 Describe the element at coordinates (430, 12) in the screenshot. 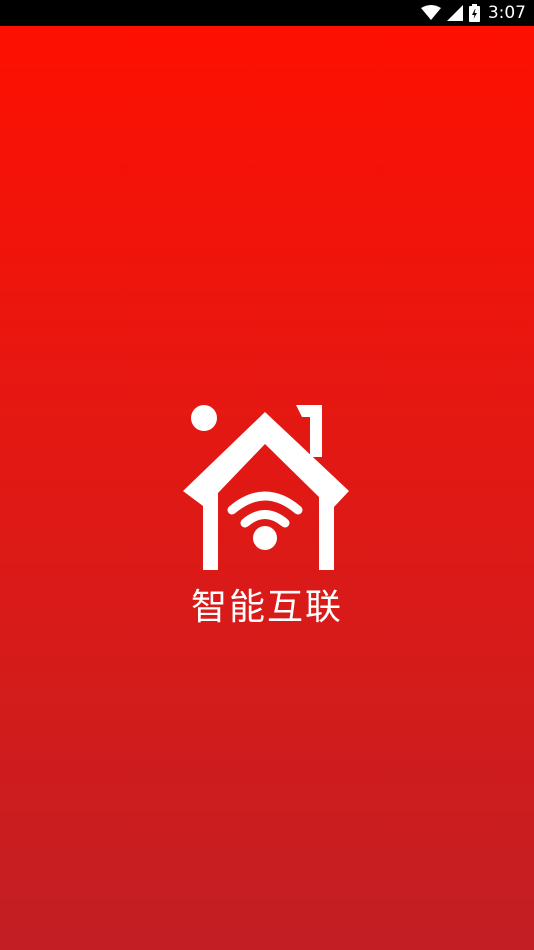

I see `wifi-icon` at that location.